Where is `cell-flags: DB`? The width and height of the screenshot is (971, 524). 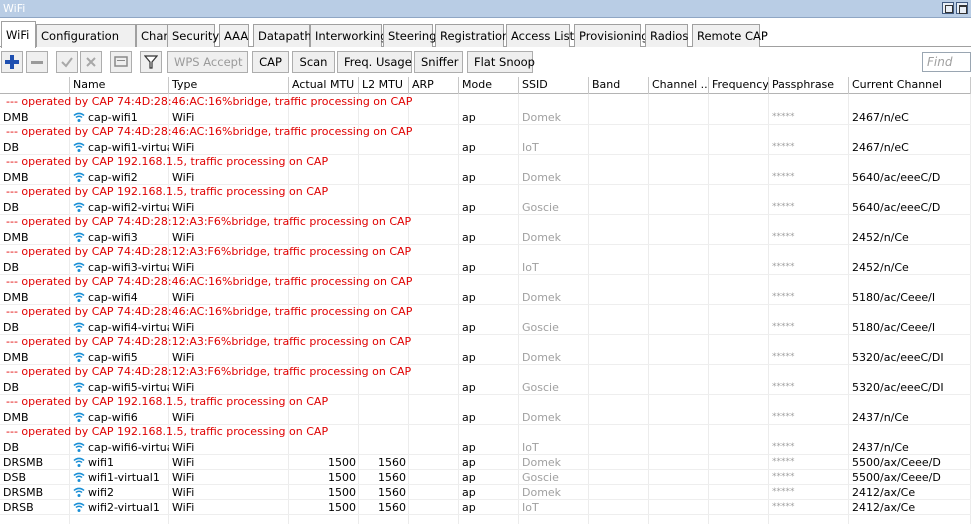
cell-flags: DB is located at coordinates (11, 387).